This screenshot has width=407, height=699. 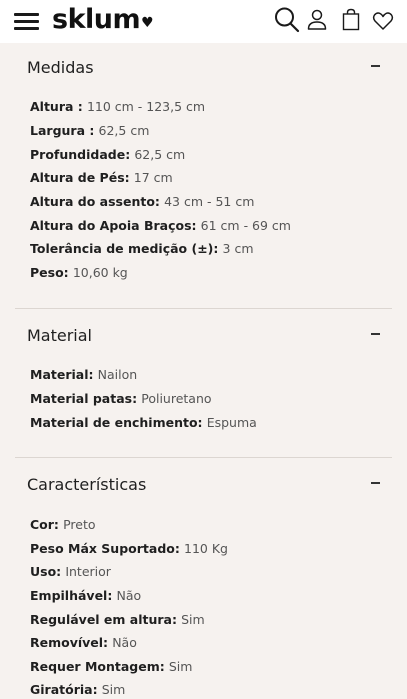 I want to click on spec-row: Giratória: Sim, so click(x=77, y=690).